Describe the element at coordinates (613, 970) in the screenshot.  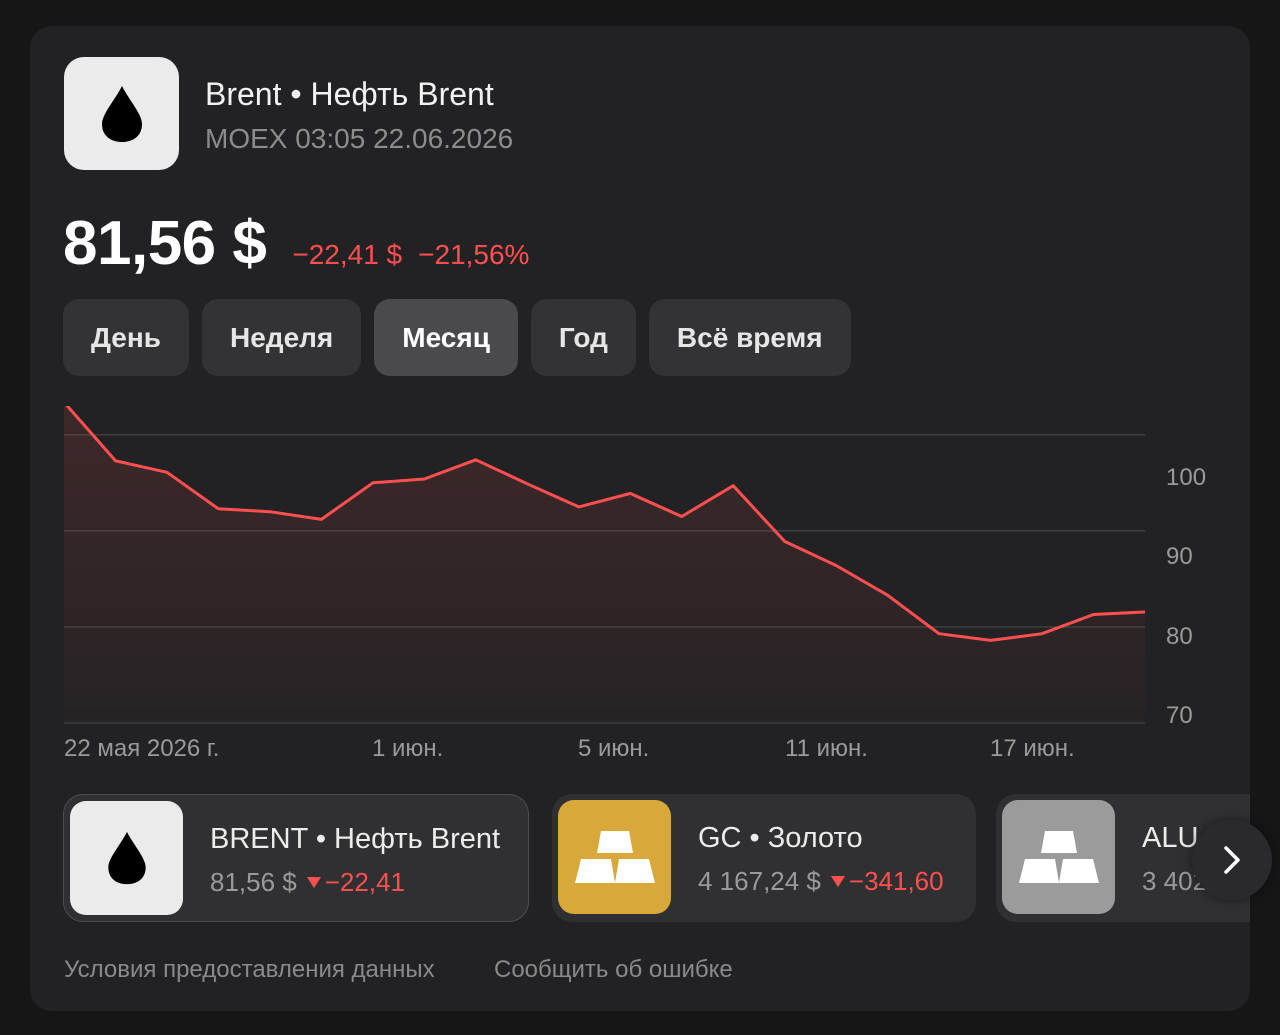
I see `report-error-link: Сообщить об ошибке` at that location.